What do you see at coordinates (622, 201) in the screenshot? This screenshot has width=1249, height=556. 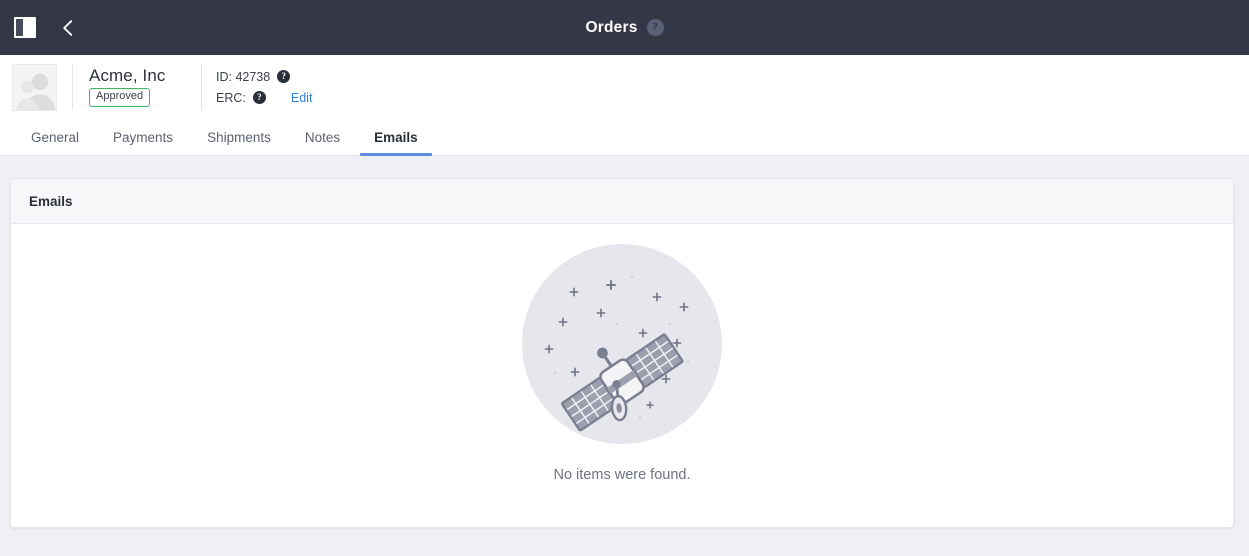 I see `emails-card-header: Emails` at bounding box center [622, 201].